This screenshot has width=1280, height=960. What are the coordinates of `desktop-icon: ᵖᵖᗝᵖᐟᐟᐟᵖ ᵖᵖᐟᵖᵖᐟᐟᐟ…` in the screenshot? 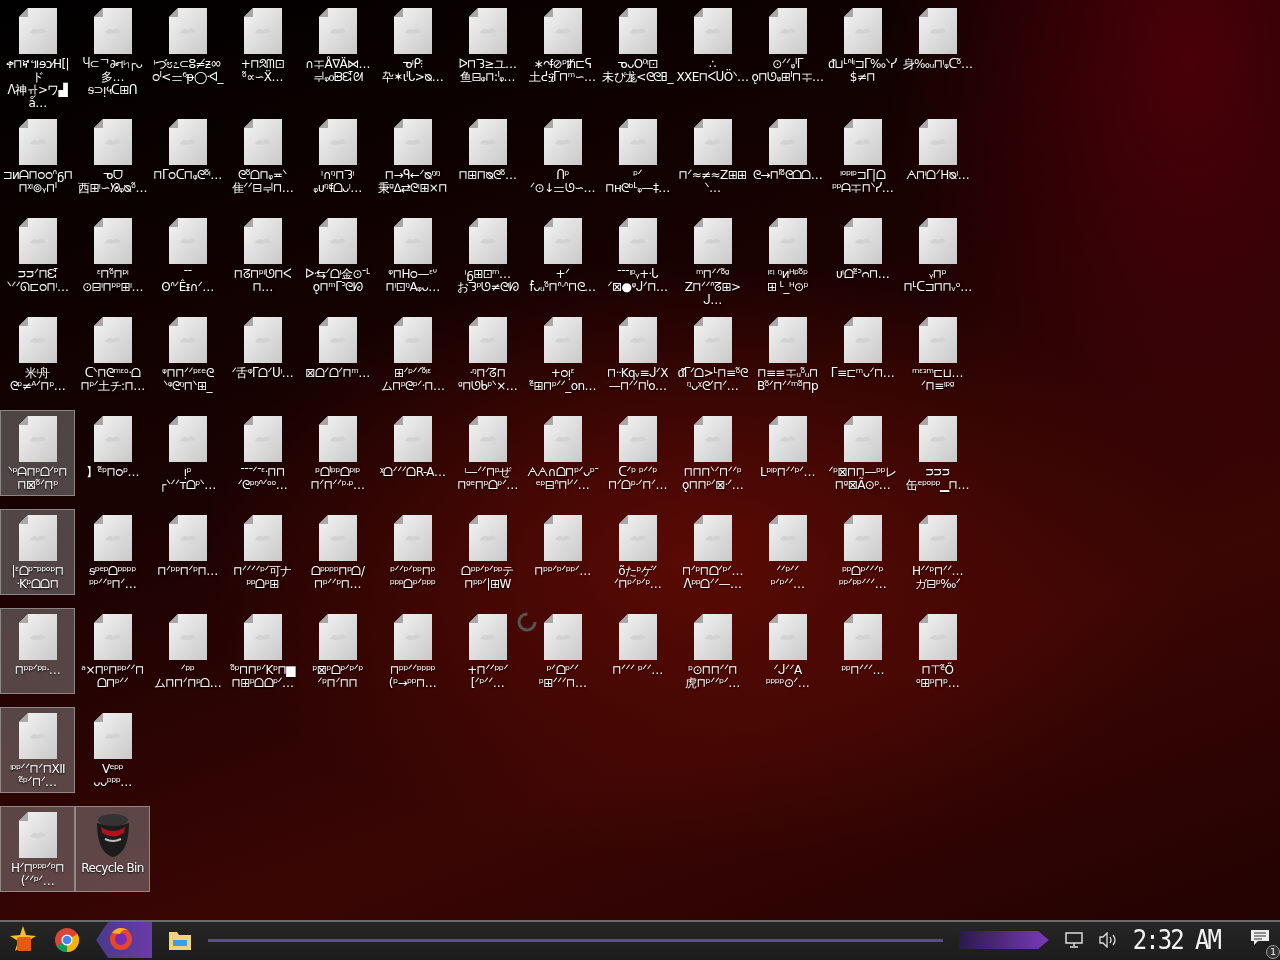 It's located at (862, 552).